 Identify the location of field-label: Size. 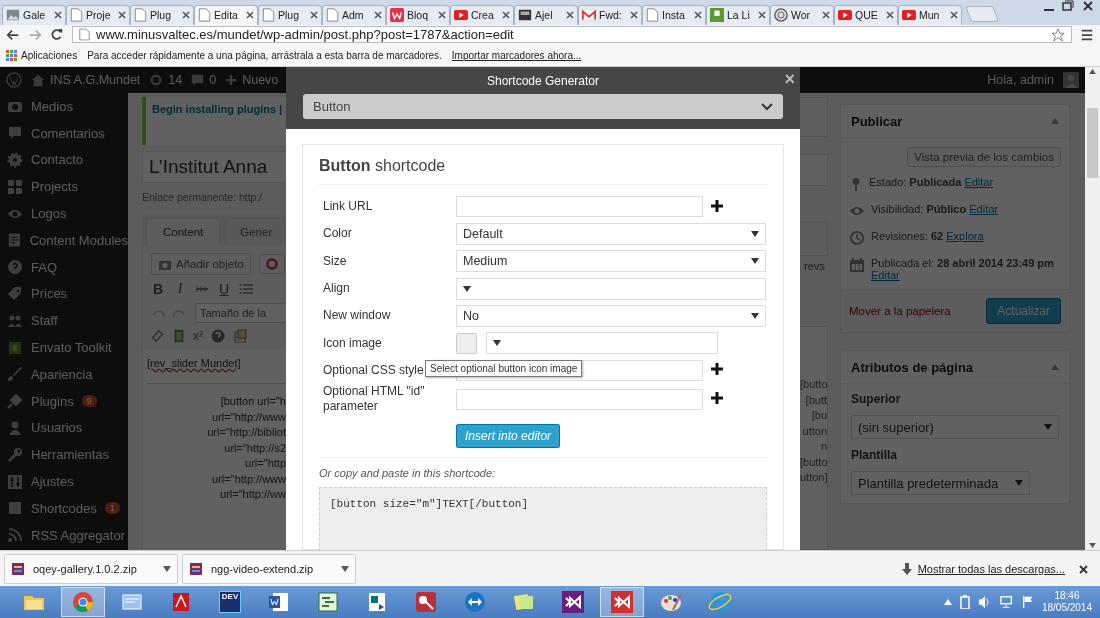
(335, 260).